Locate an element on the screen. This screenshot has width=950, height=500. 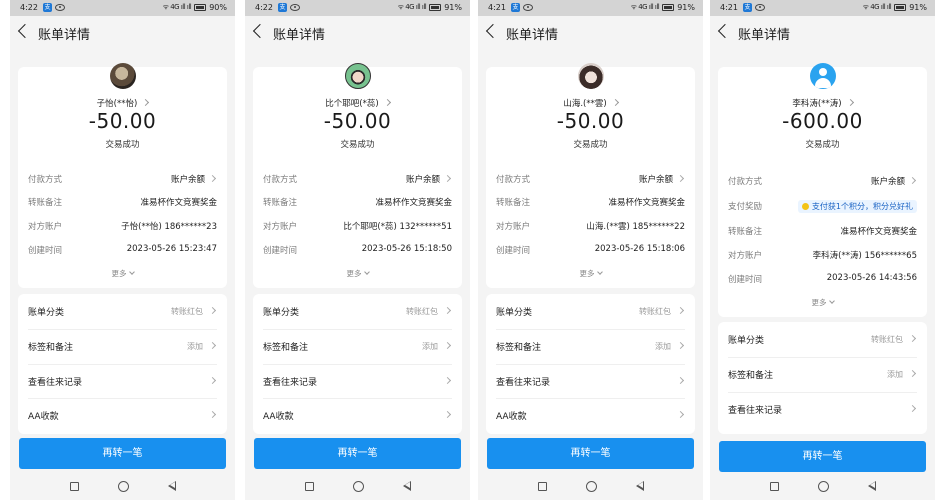
detail-payment-reward: 支付奖励 支付获1个积分，积分兑好礼 is located at coordinates (822, 207).